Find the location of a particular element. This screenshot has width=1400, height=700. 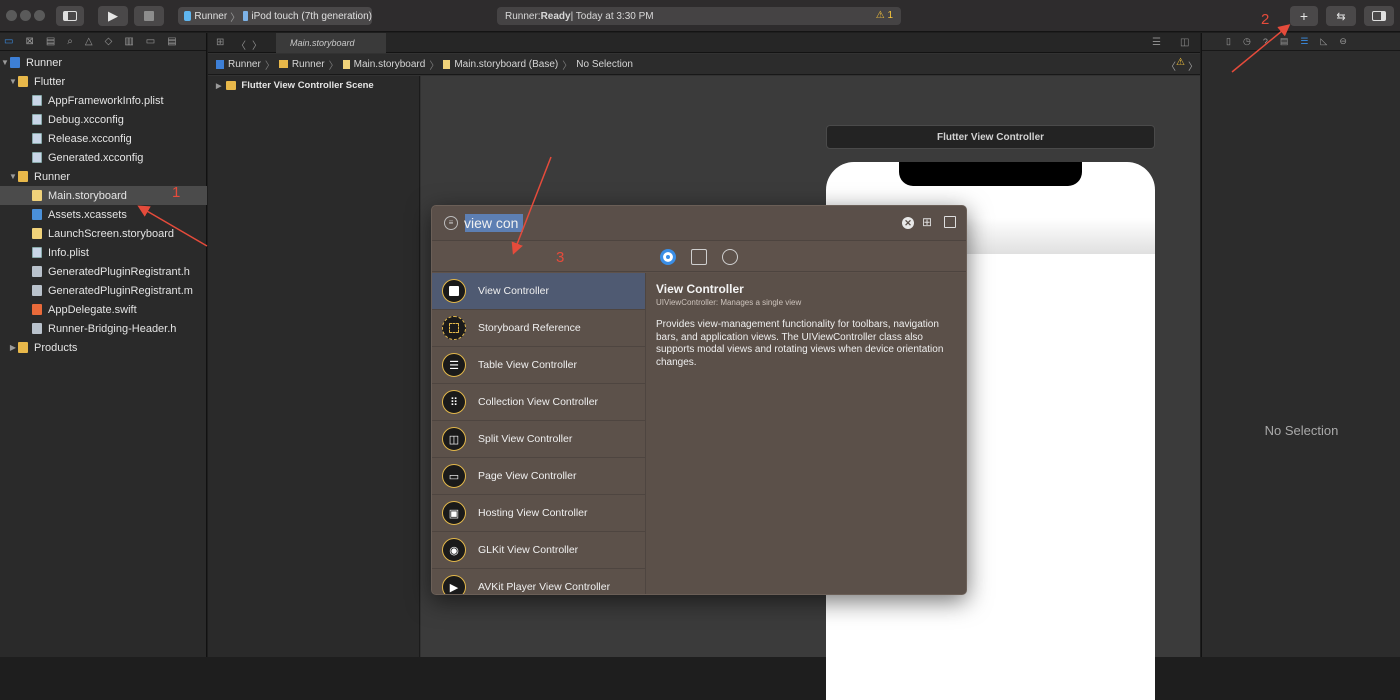

scene-icon is located at coordinates (231, 85).